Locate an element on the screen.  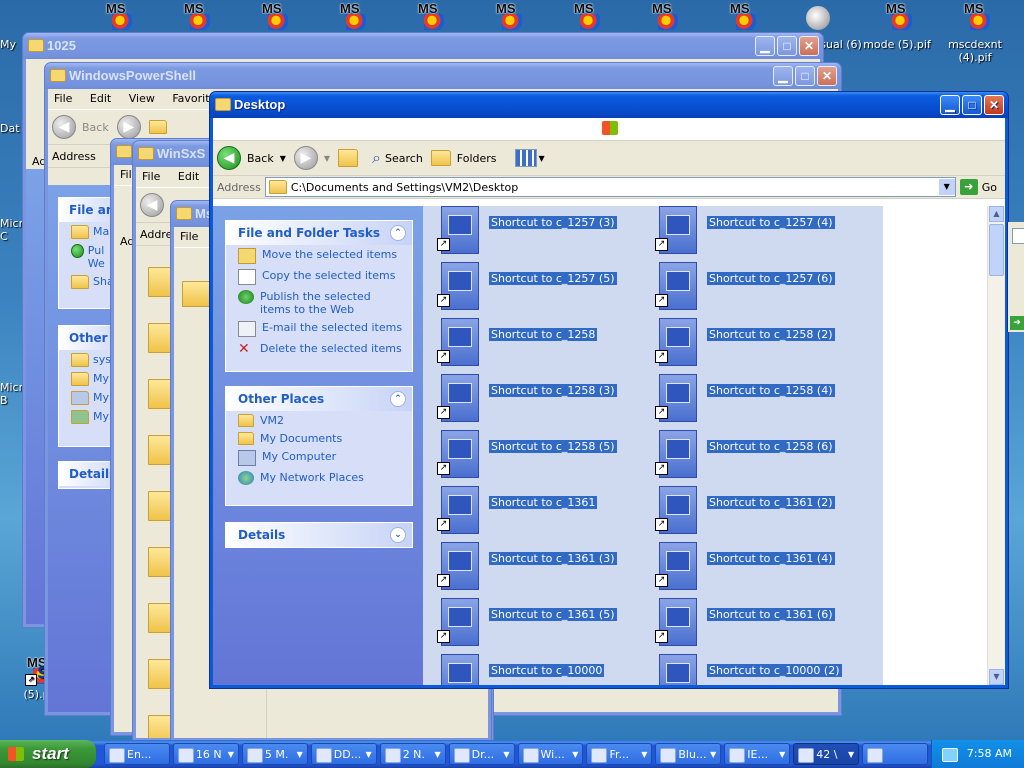
address-dropdown-icon: ▼ is located at coordinates (946, 187).